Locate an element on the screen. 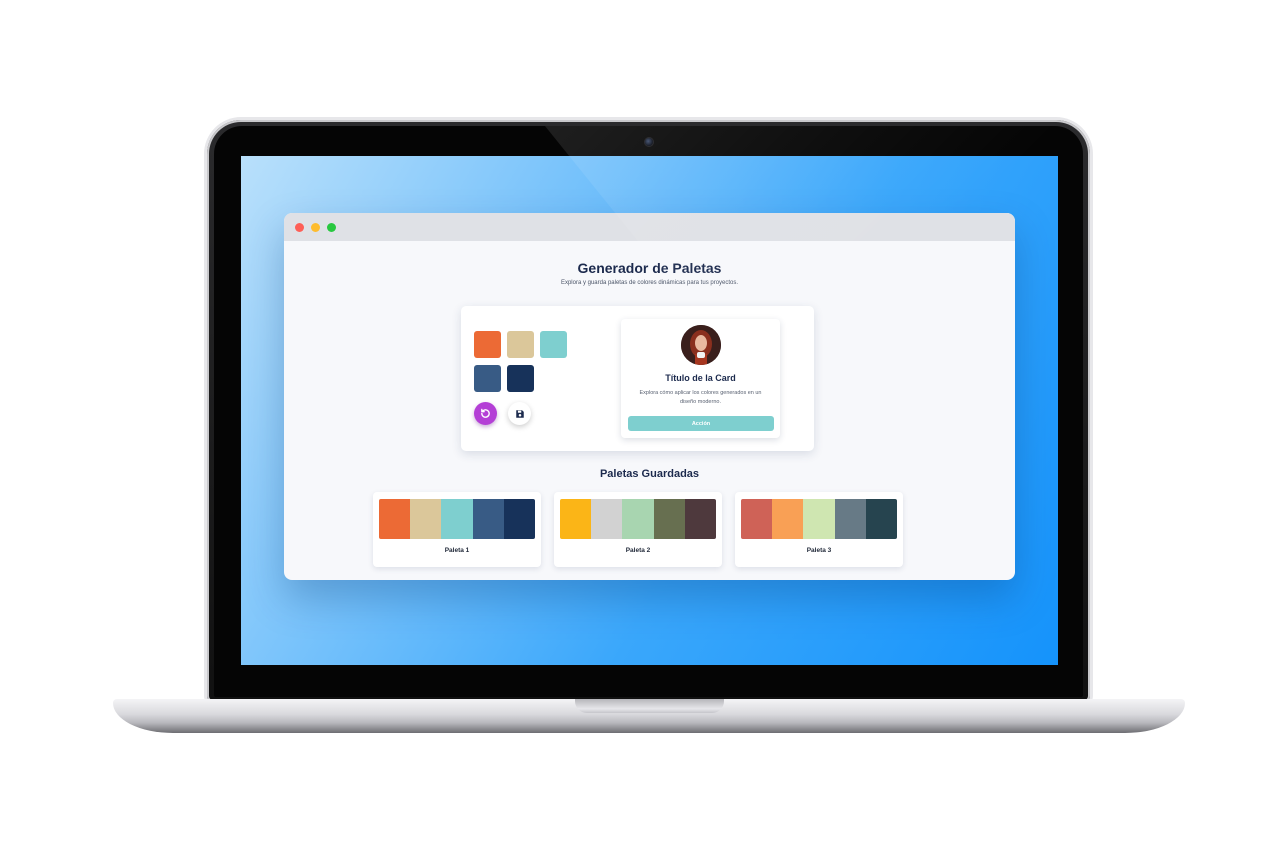 The image size is (1280, 853). saved-palette-card: Paleta 1 is located at coordinates (457, 529).